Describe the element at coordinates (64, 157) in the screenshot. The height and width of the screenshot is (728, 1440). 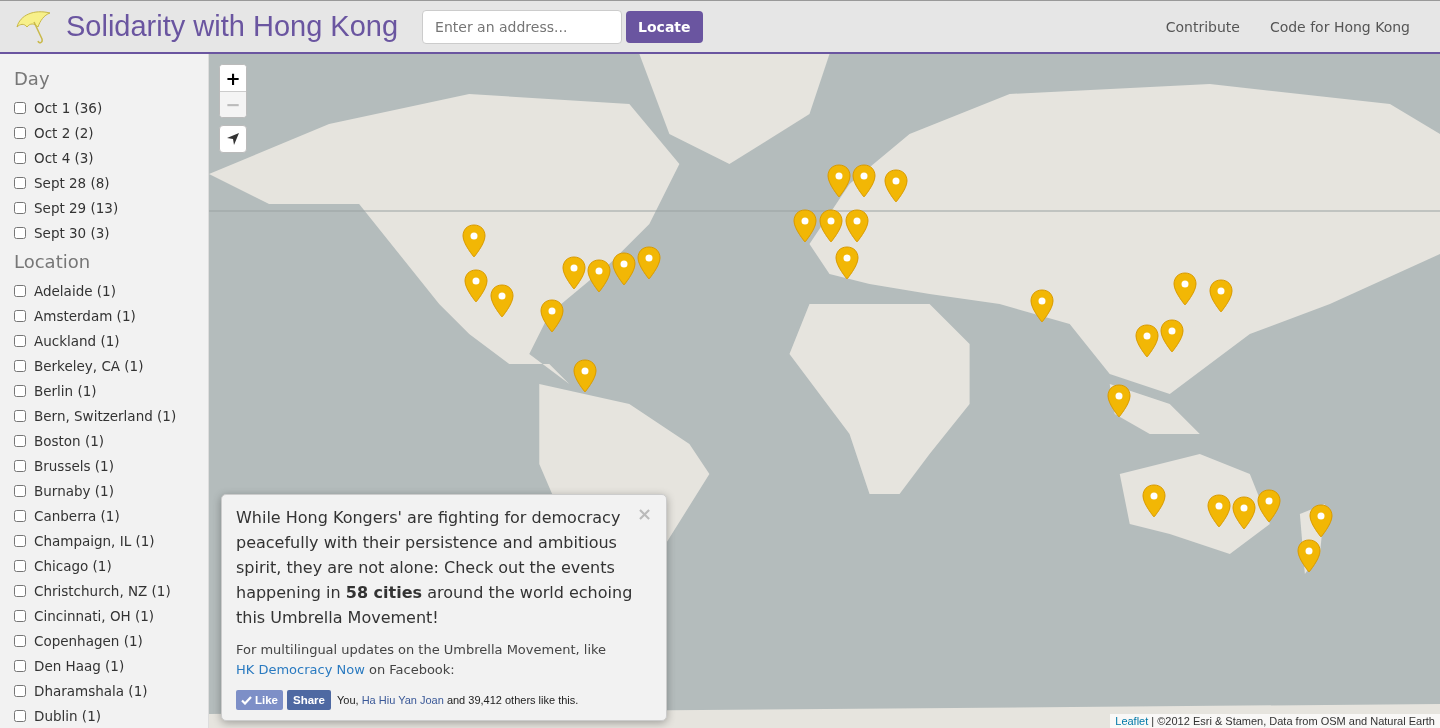
I see `filter-label: Oct 4 (3)` at that location.